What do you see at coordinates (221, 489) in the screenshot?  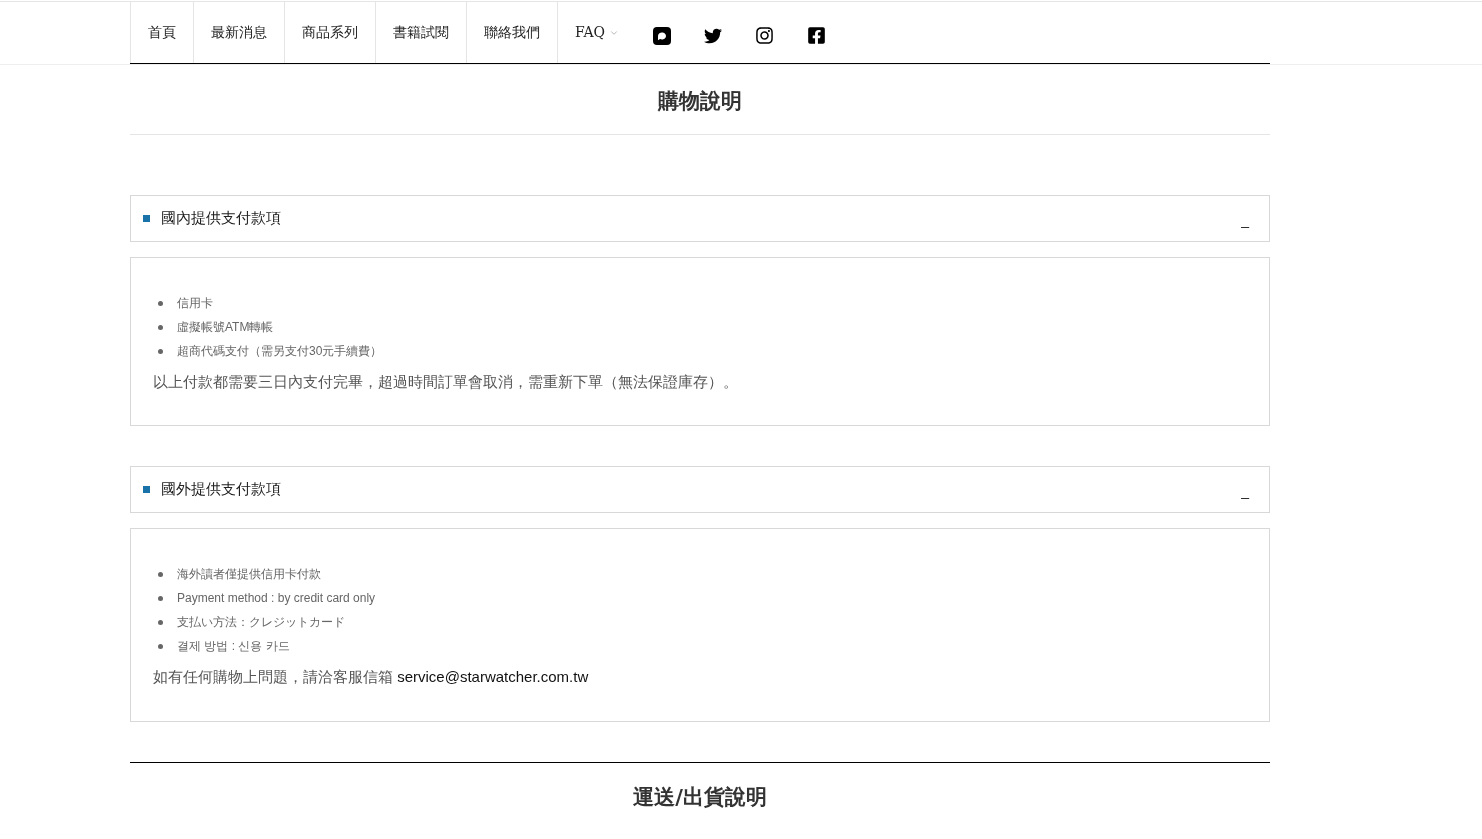 I see `section-title: 國外提供支付款項` at bounding box center [221, 489].